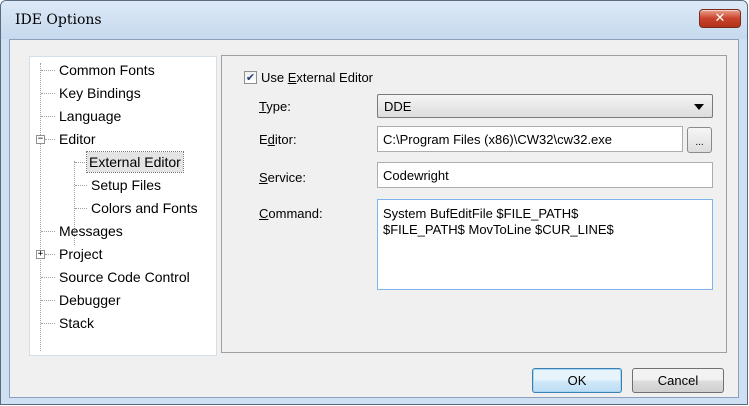 The width and height of the screenshot is (749, 406). What do you see at coordinates (76, 323) in the screenshot?
I see `tree-item-stack: Stack` at bounding box center [76, 323].